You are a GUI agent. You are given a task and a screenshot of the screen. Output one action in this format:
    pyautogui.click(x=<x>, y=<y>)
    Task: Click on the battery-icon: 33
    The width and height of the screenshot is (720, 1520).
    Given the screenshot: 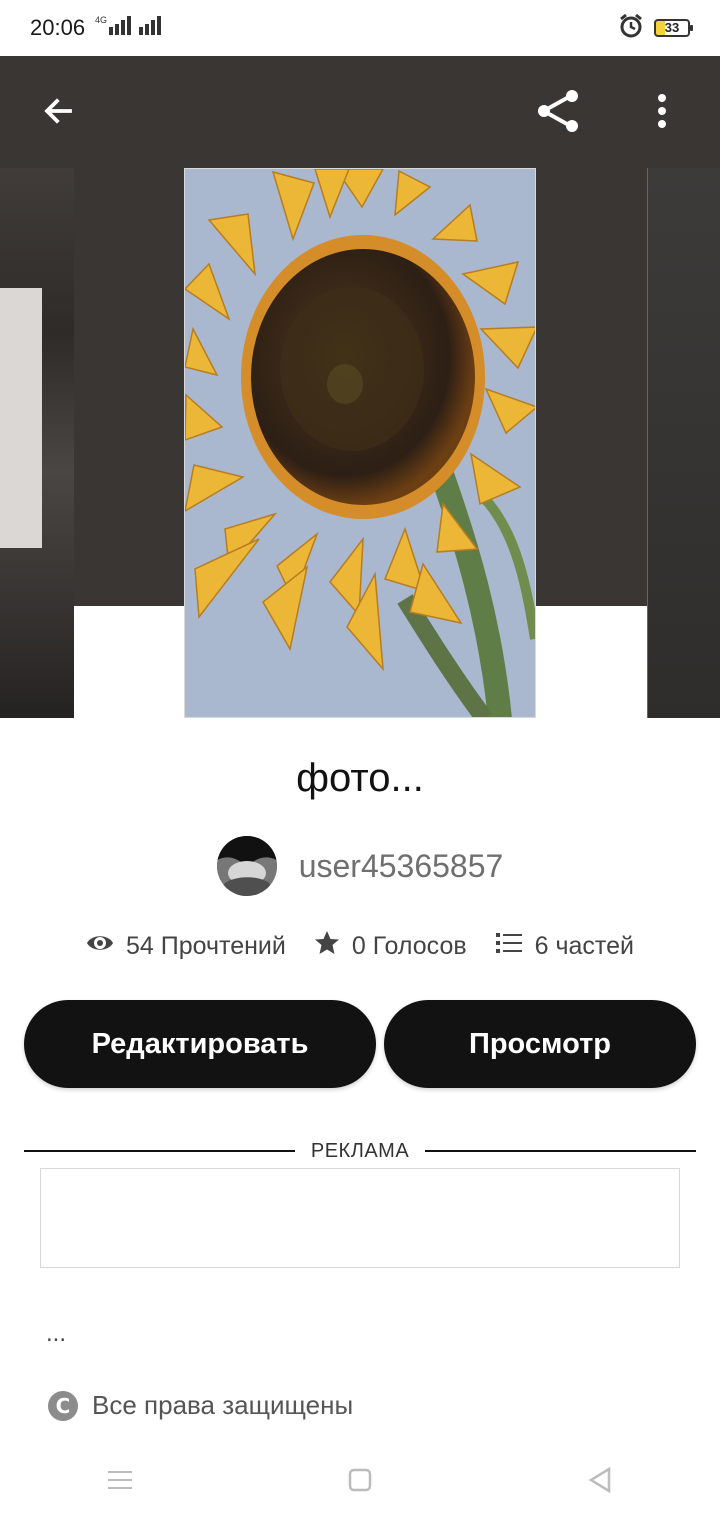 What is the action you would take?
    pyautogui.click(x=673, y=28)
    